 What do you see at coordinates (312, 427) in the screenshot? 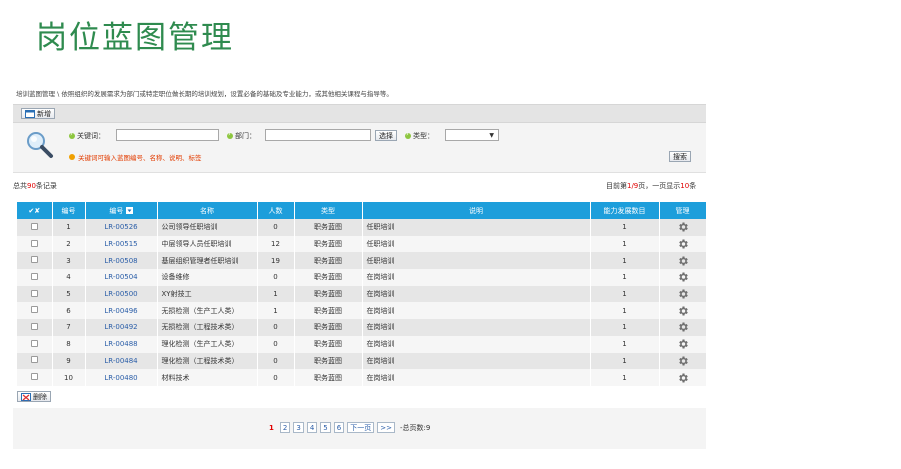
I see `page-link: 4` at bounding box center [312, 427].